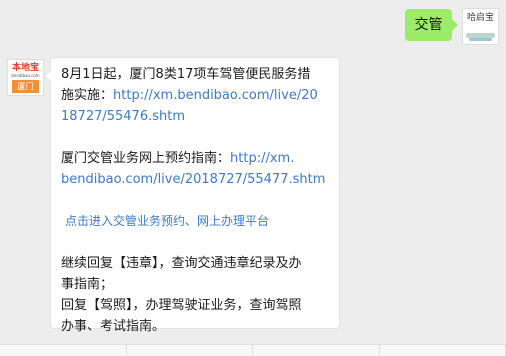 The image size is (506, 356). Describe the element at coordinates (215, 95) in the screenshot. I see `reply-link-1: http://xm.bendibao.com/live/20` at that location.